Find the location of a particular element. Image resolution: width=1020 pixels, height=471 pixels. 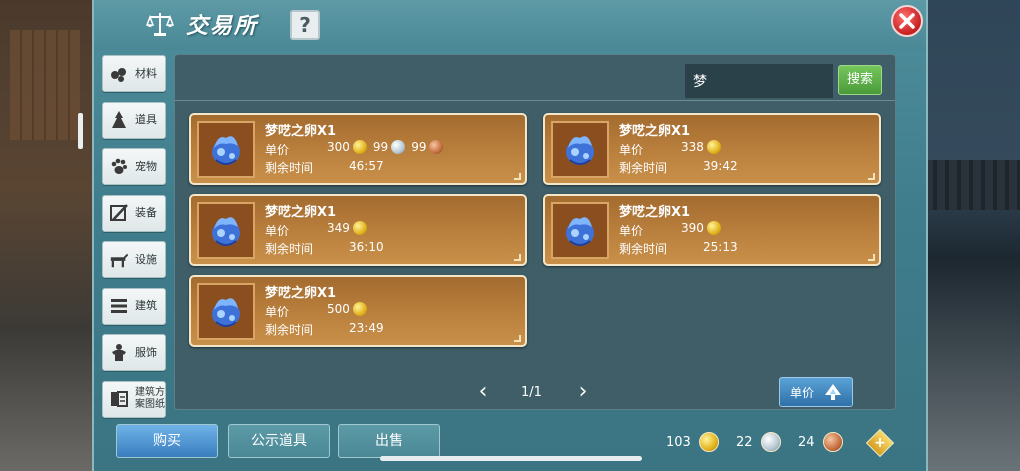

sidebar-item-facilities: 设施 is located at coordinates (134, 259).